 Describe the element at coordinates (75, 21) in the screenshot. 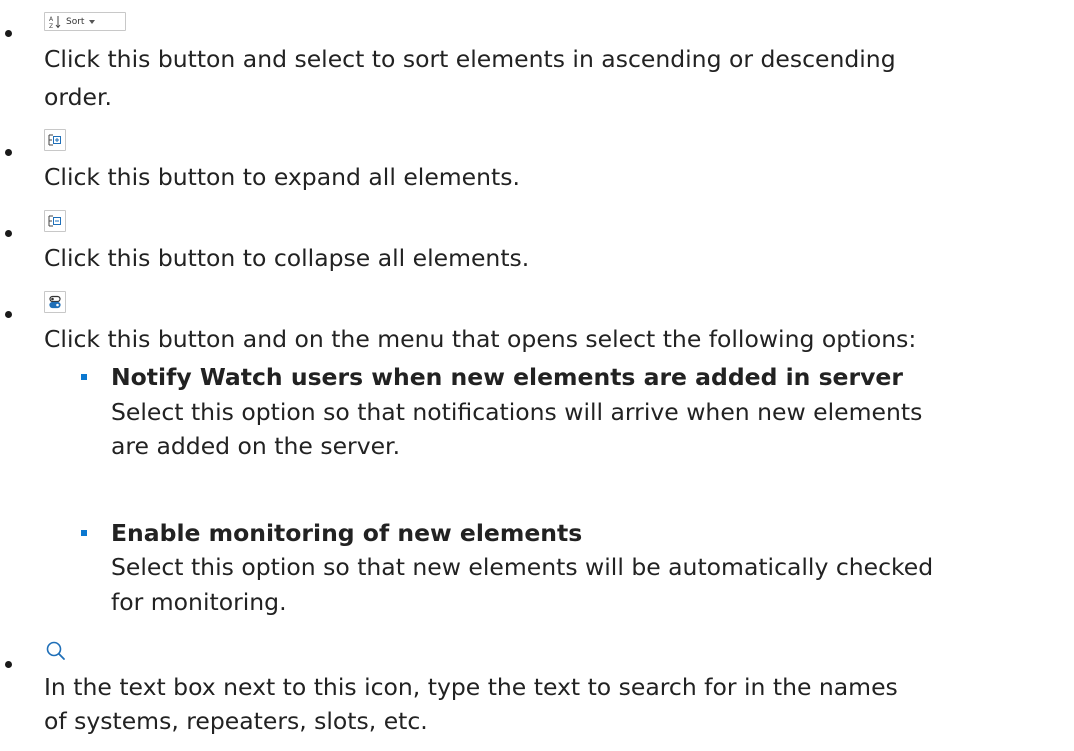

I see `sort-button-label: Sort` at that location.